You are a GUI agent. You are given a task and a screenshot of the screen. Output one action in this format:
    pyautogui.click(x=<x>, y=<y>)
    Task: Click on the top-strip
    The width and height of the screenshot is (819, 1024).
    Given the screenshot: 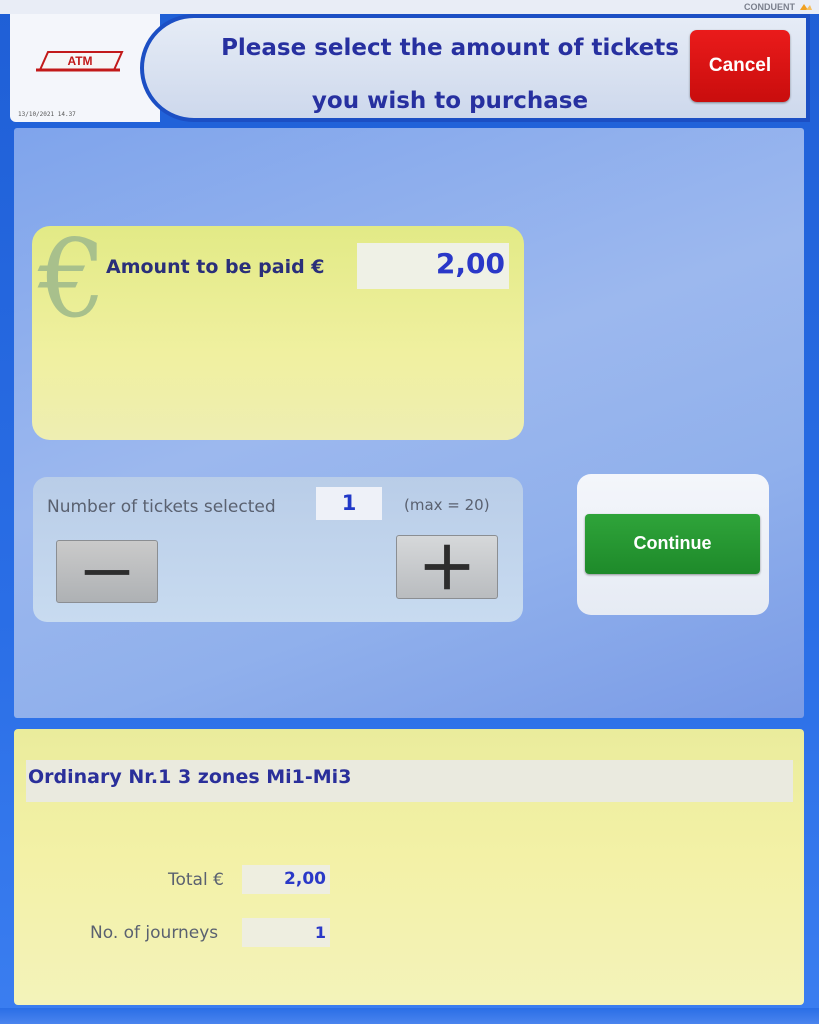 What is the action you would take?
    pyautogui.click(x=409, y=7)
    